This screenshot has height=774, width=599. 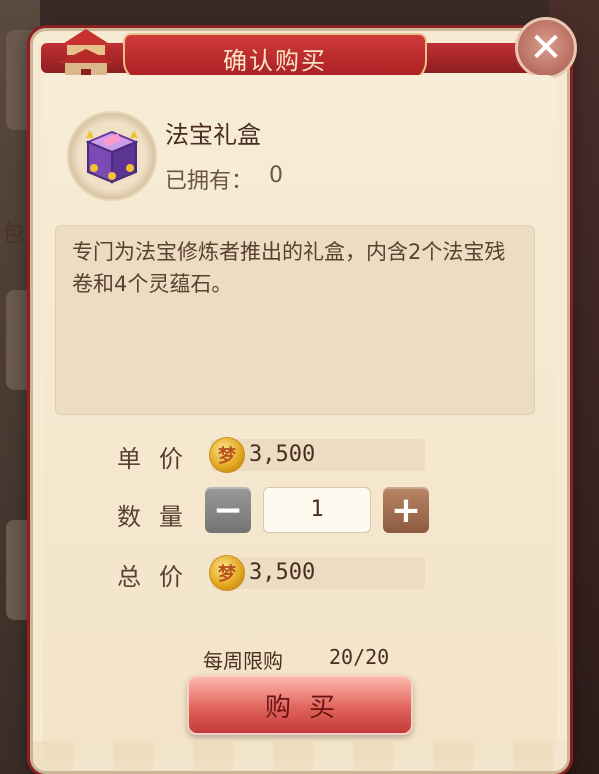 I want to click on unit-price-label: 单价, so click(x=159, y=459).